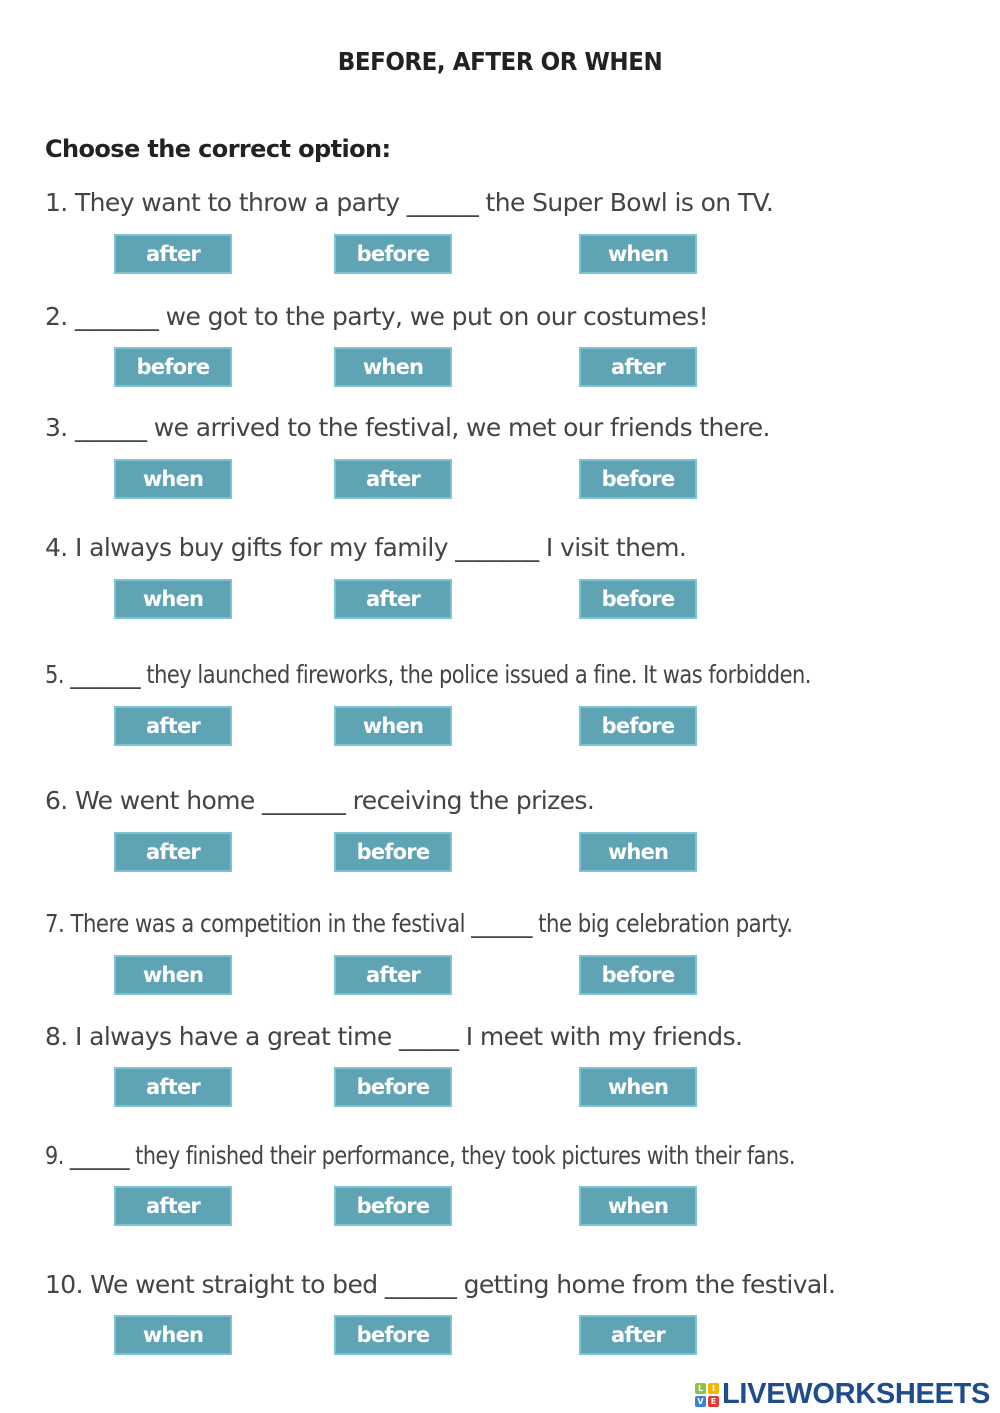 The width and height of the screenshot is (1000, 1413). What do you see at coordinates (638, 1087) in the screenshot?
I see `option-8-3: when` at bounding box center [638, 1087].